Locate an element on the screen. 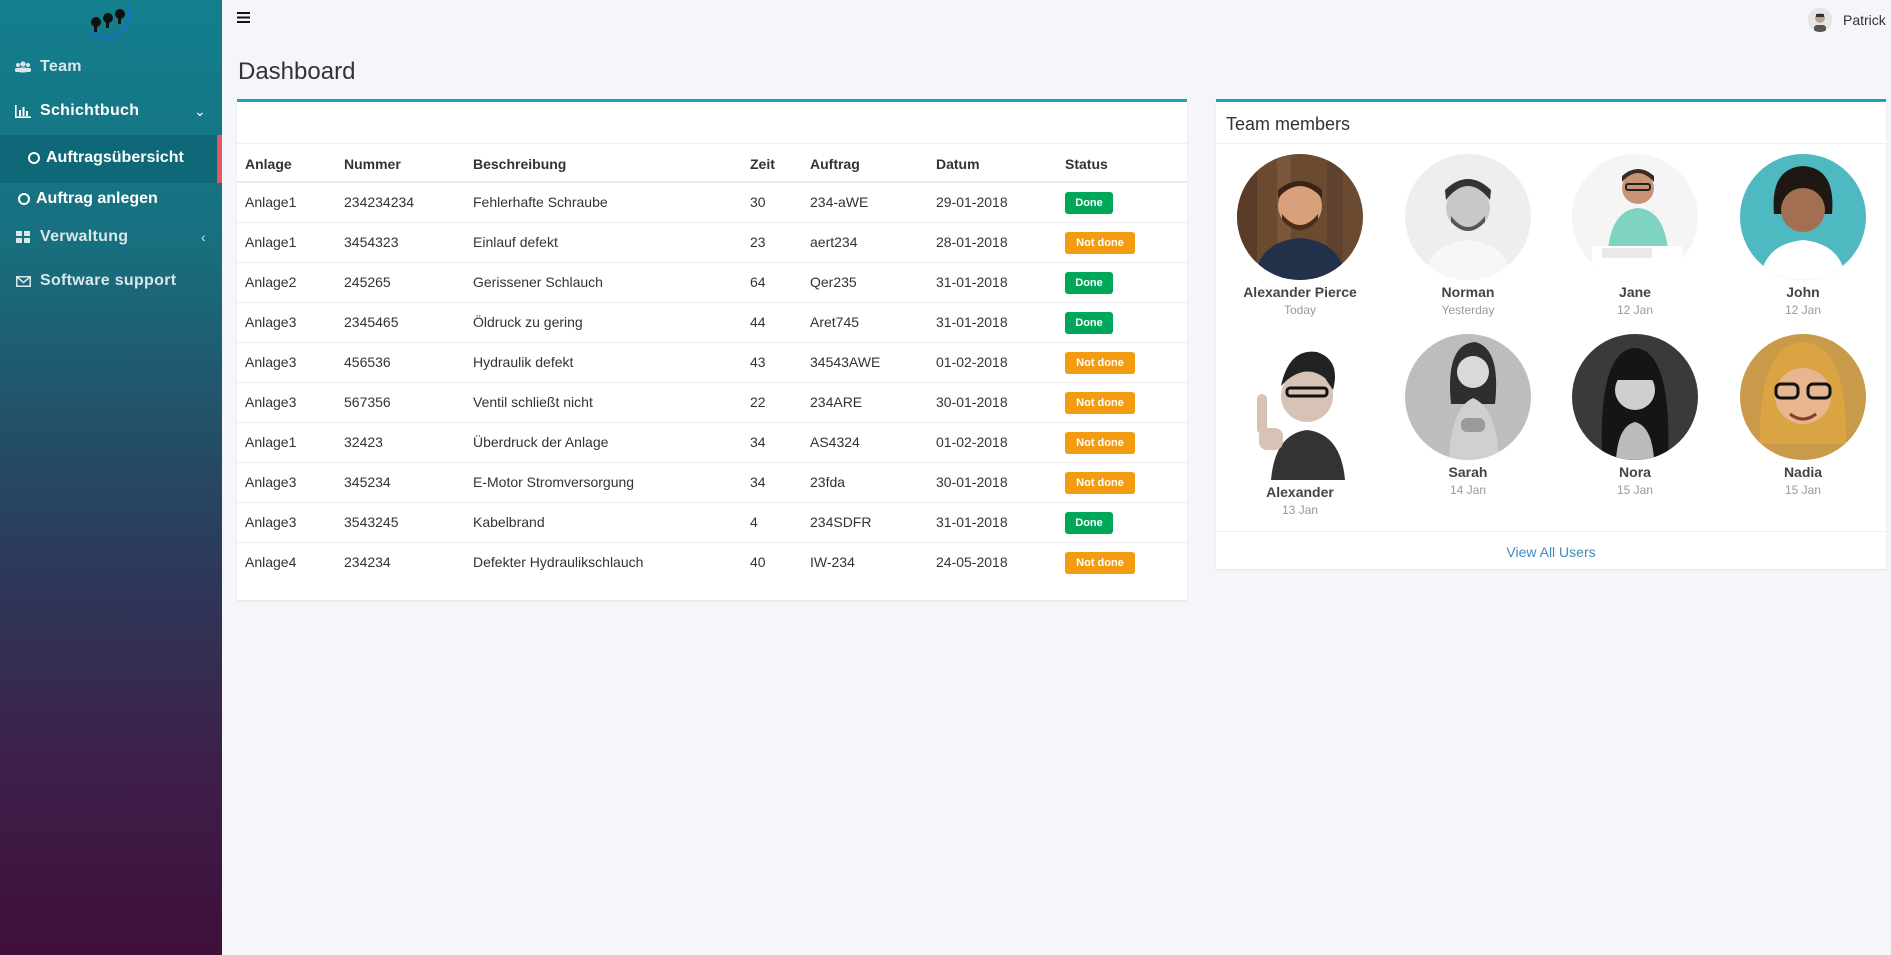  cell-beschreibung: Ventil schließt nicht is located at coordinates (533, 402).